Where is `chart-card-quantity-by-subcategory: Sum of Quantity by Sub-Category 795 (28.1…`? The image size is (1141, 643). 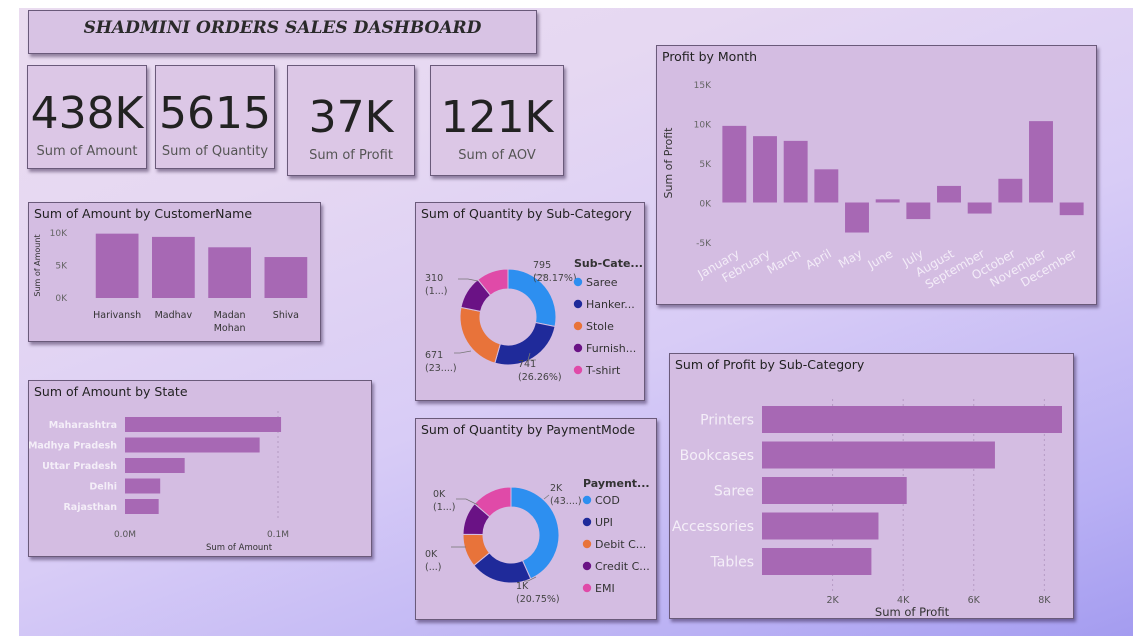
chart-card-quantity-by-subcategory: Sum of Quantity by Sub-Category 795 (28.1… is located at coordinates (530, 301).